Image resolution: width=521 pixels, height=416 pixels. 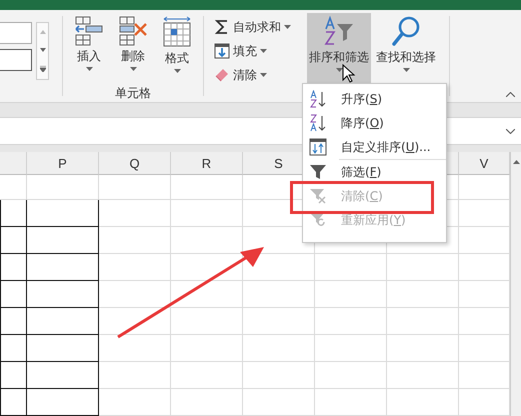 What do you see at coordinates (207, 163) in the screenshot?
I see `column-header: R` at bounding box center [207, 163].